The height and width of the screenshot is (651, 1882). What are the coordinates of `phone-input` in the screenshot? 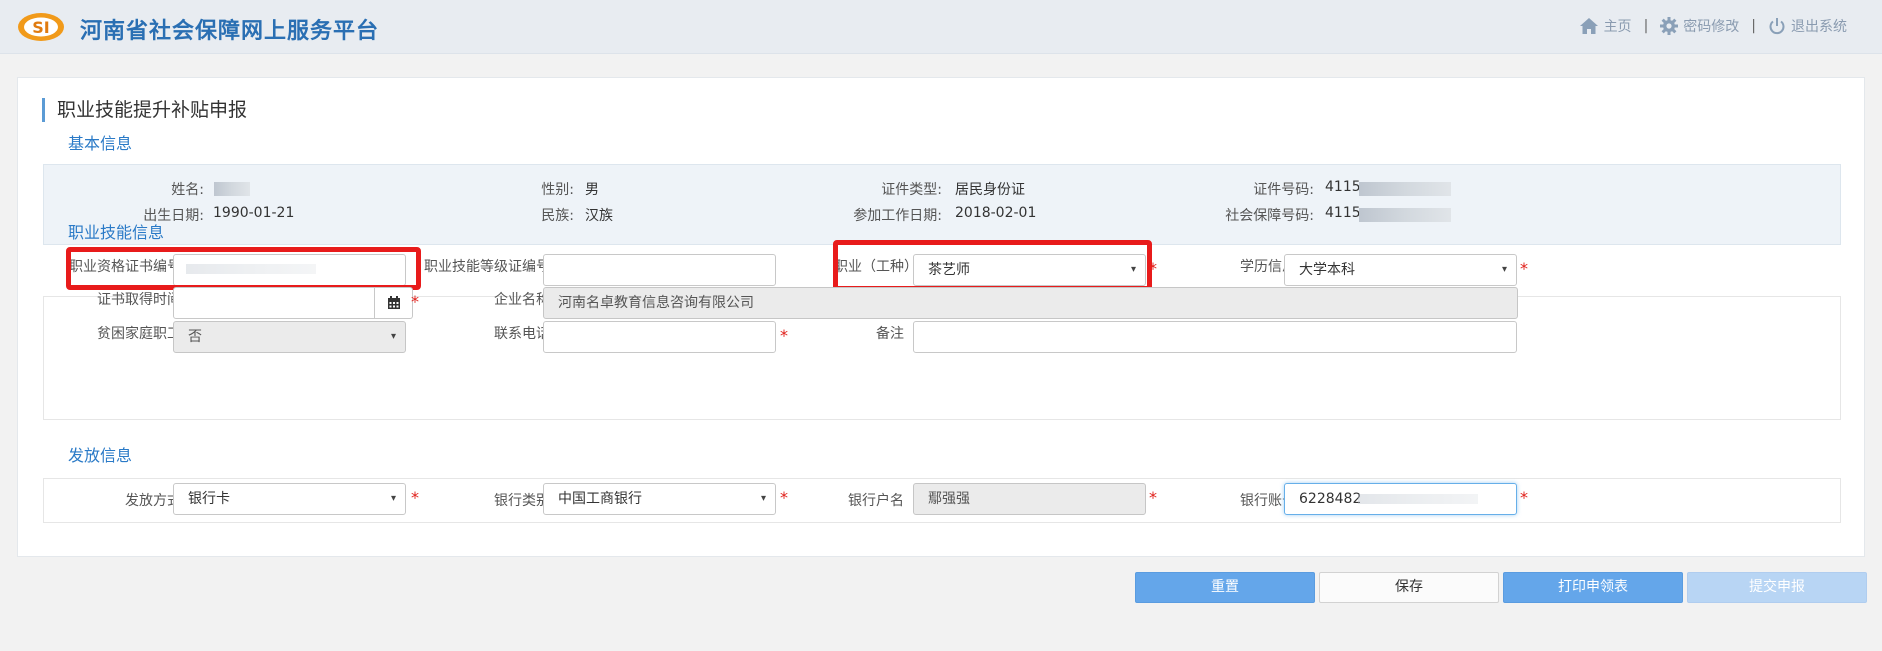 It's located at (659, 337).